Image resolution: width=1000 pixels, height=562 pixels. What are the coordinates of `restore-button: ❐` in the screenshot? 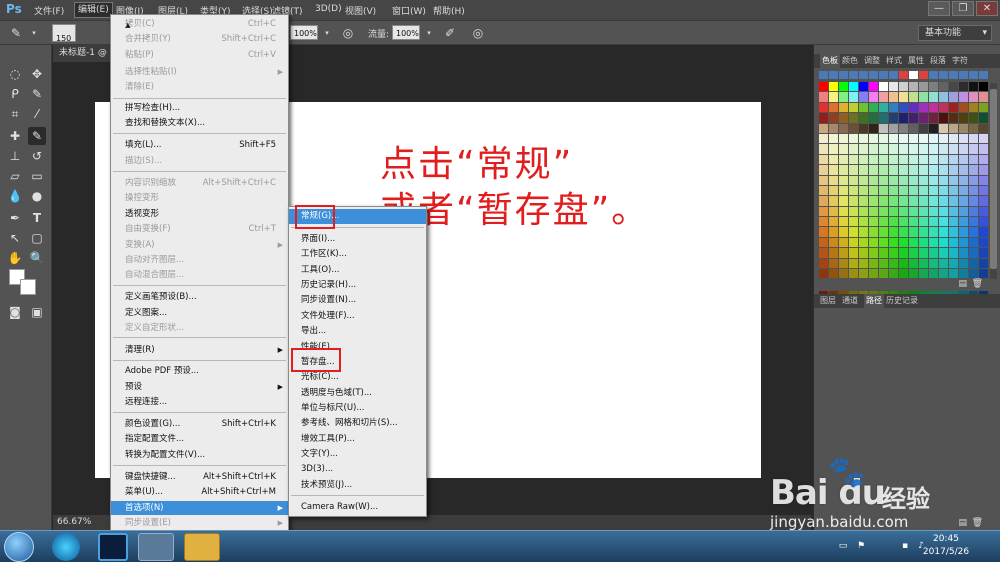 It's located at (963, 8).